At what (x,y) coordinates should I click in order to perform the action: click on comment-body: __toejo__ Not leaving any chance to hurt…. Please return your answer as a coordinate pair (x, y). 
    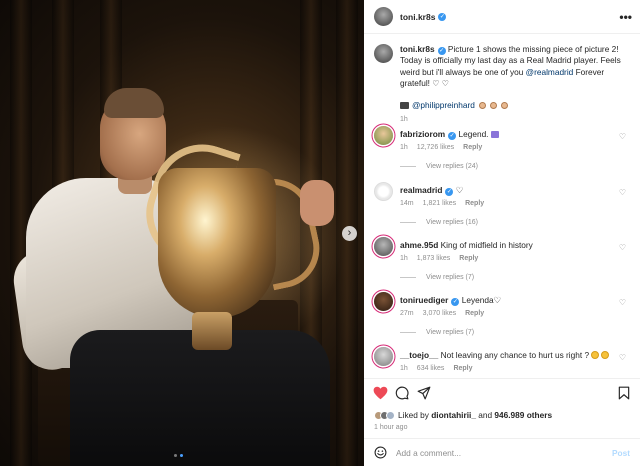
    Looking at the image, I should click on (510, 355).